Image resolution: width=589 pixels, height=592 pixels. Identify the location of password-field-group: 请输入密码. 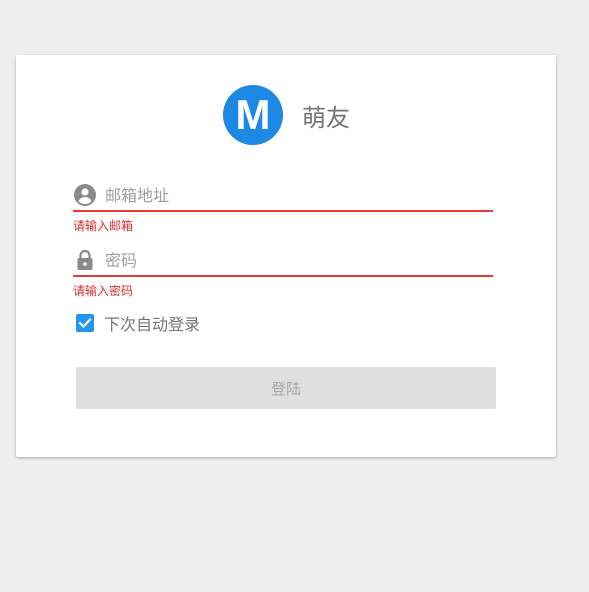
(283, 272).